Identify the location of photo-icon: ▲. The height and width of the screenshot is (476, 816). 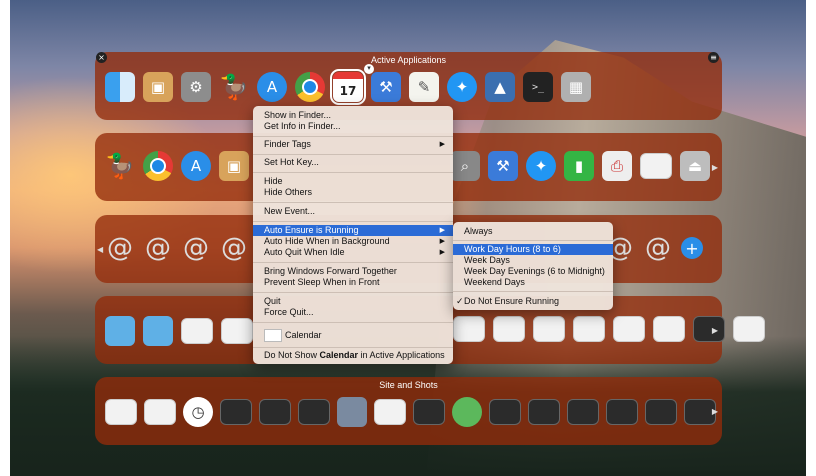
(500, 87).